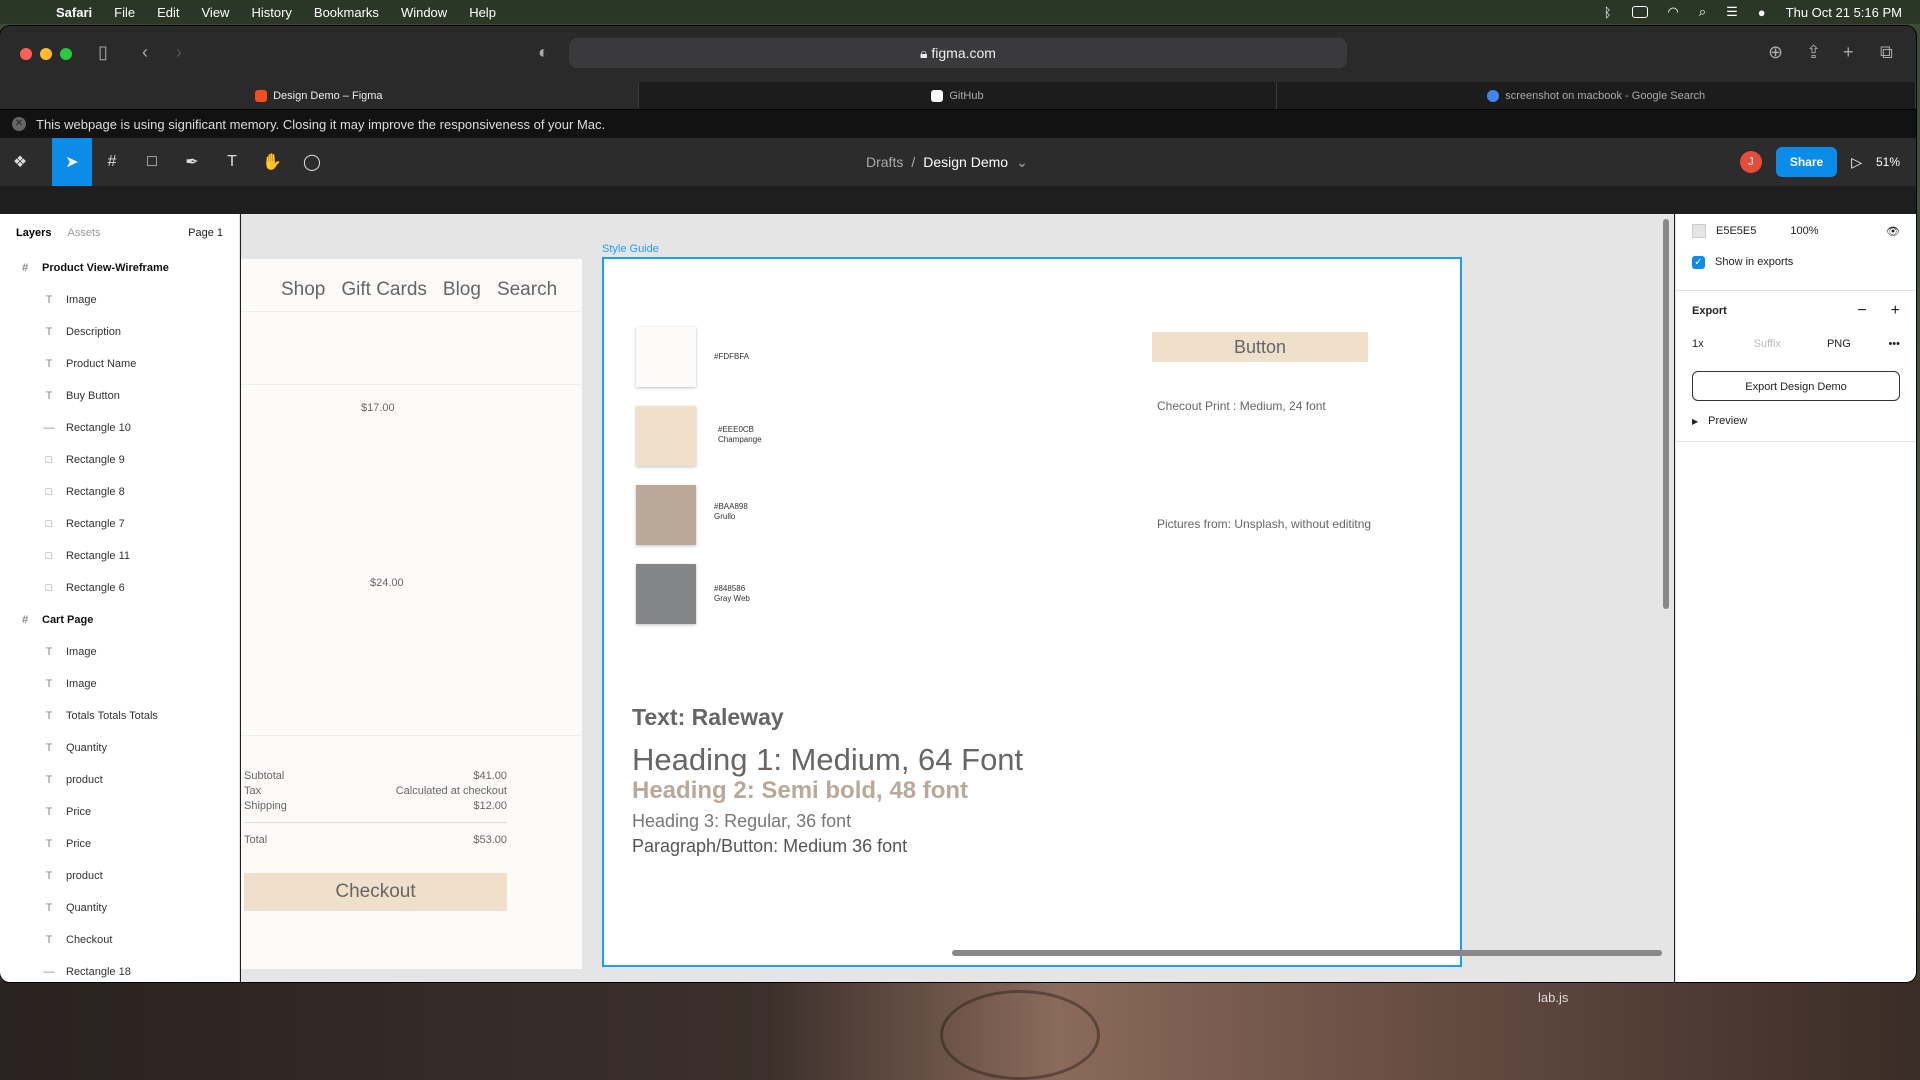 This screenshot has width=1920, height=1080. Describe the element at coordinates (1596, 95) in the screenshot. I see `tab-google: screenshot on macbook - Google Search` at that location.